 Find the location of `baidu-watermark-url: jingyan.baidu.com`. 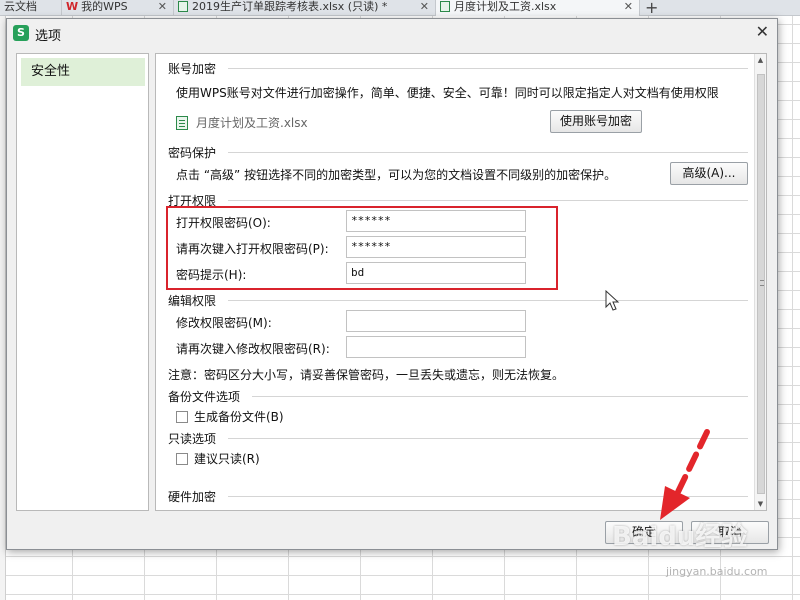

baidu-watermark-url: jingyan.baidu.com is located at coordinates (717, 571).